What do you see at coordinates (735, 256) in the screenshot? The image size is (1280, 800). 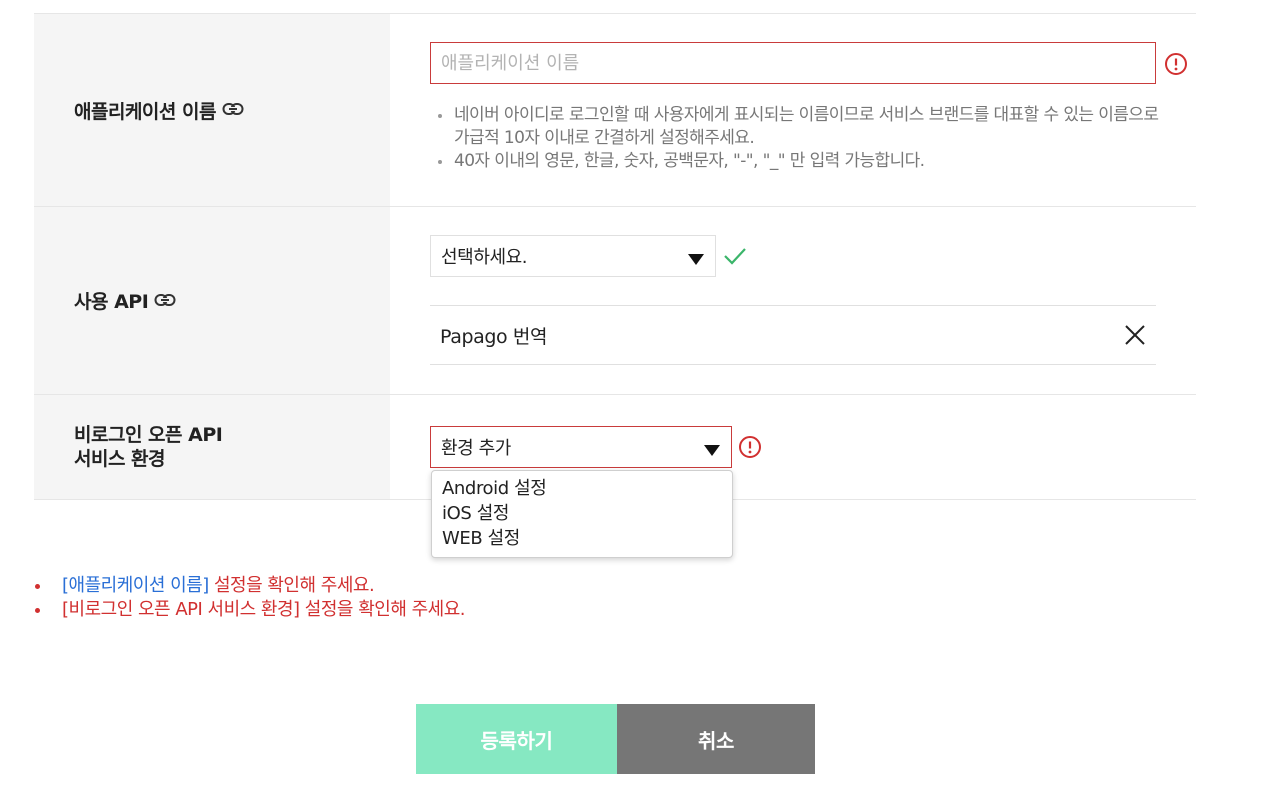 I see `check-icon` at bounding box center [735, 256].